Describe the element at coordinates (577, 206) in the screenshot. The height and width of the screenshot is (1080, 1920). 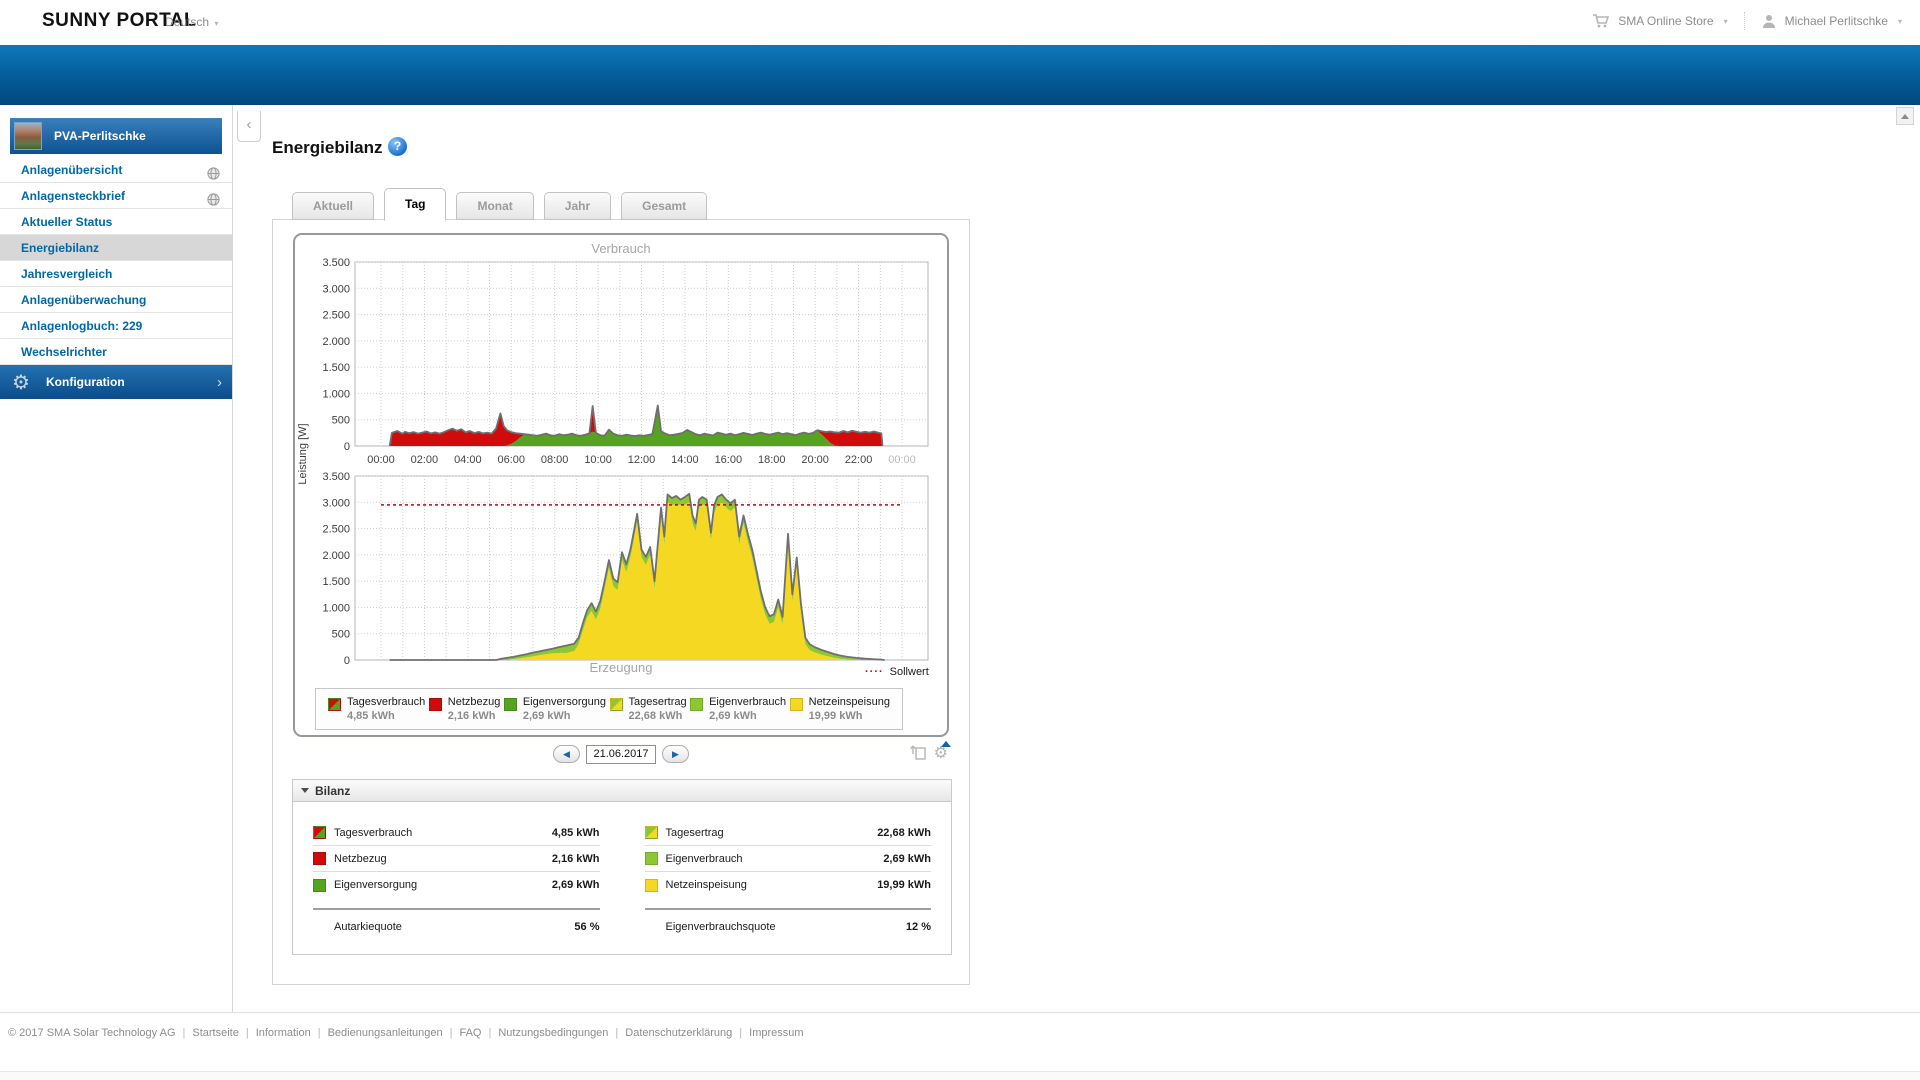
I see `tab-jahr: Jahr` at that location.